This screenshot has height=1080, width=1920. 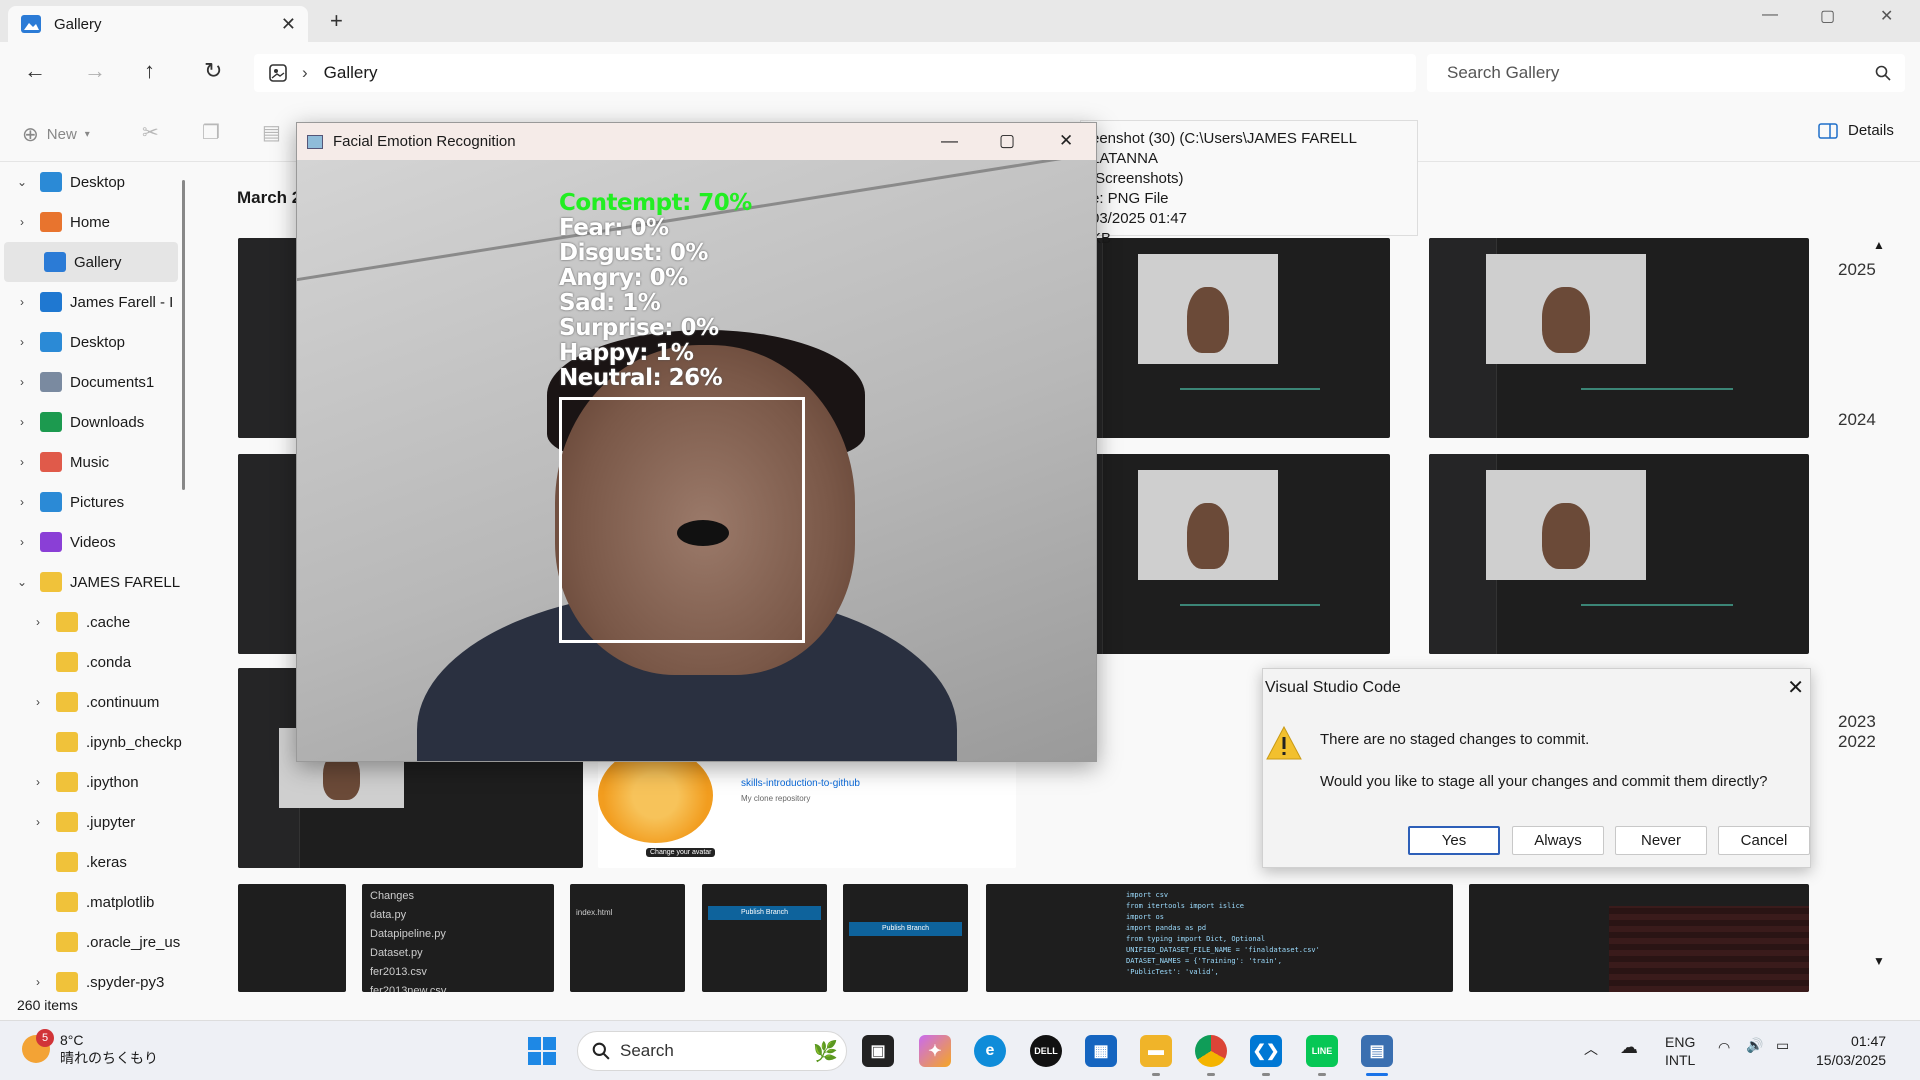 I want to click on address-bar: › Gallery, so click(x=835, y=73).